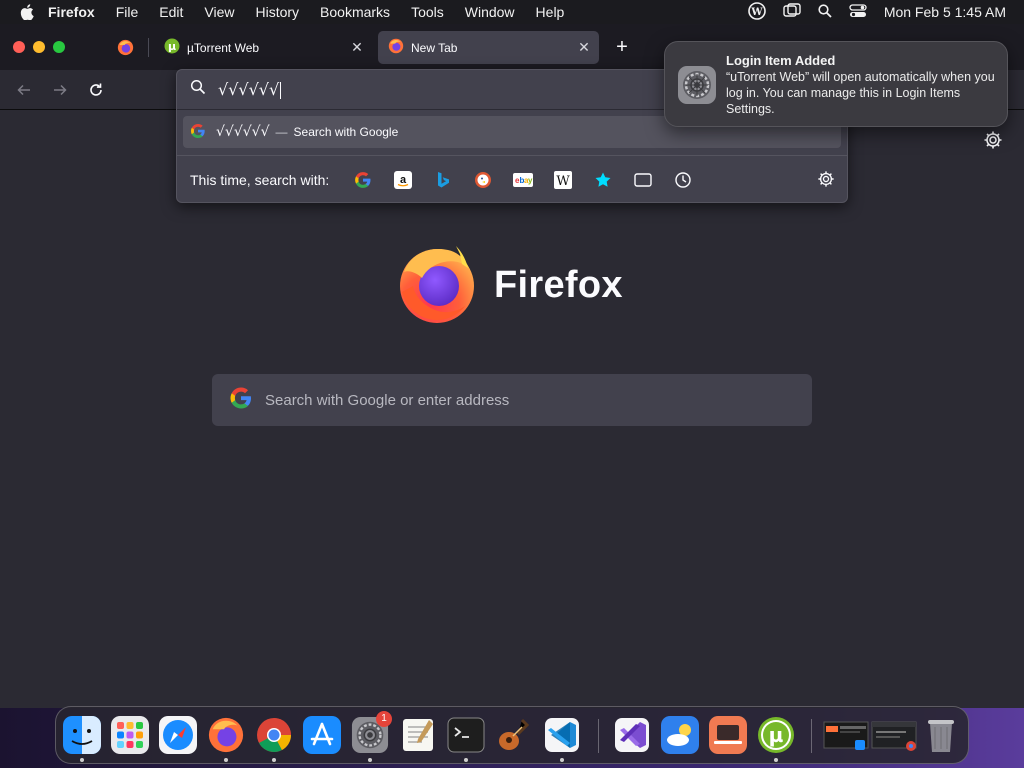 Image resolution: width=1024 pixels, height=768 pixels. I want to click on dock: µ, so click(512, 735).